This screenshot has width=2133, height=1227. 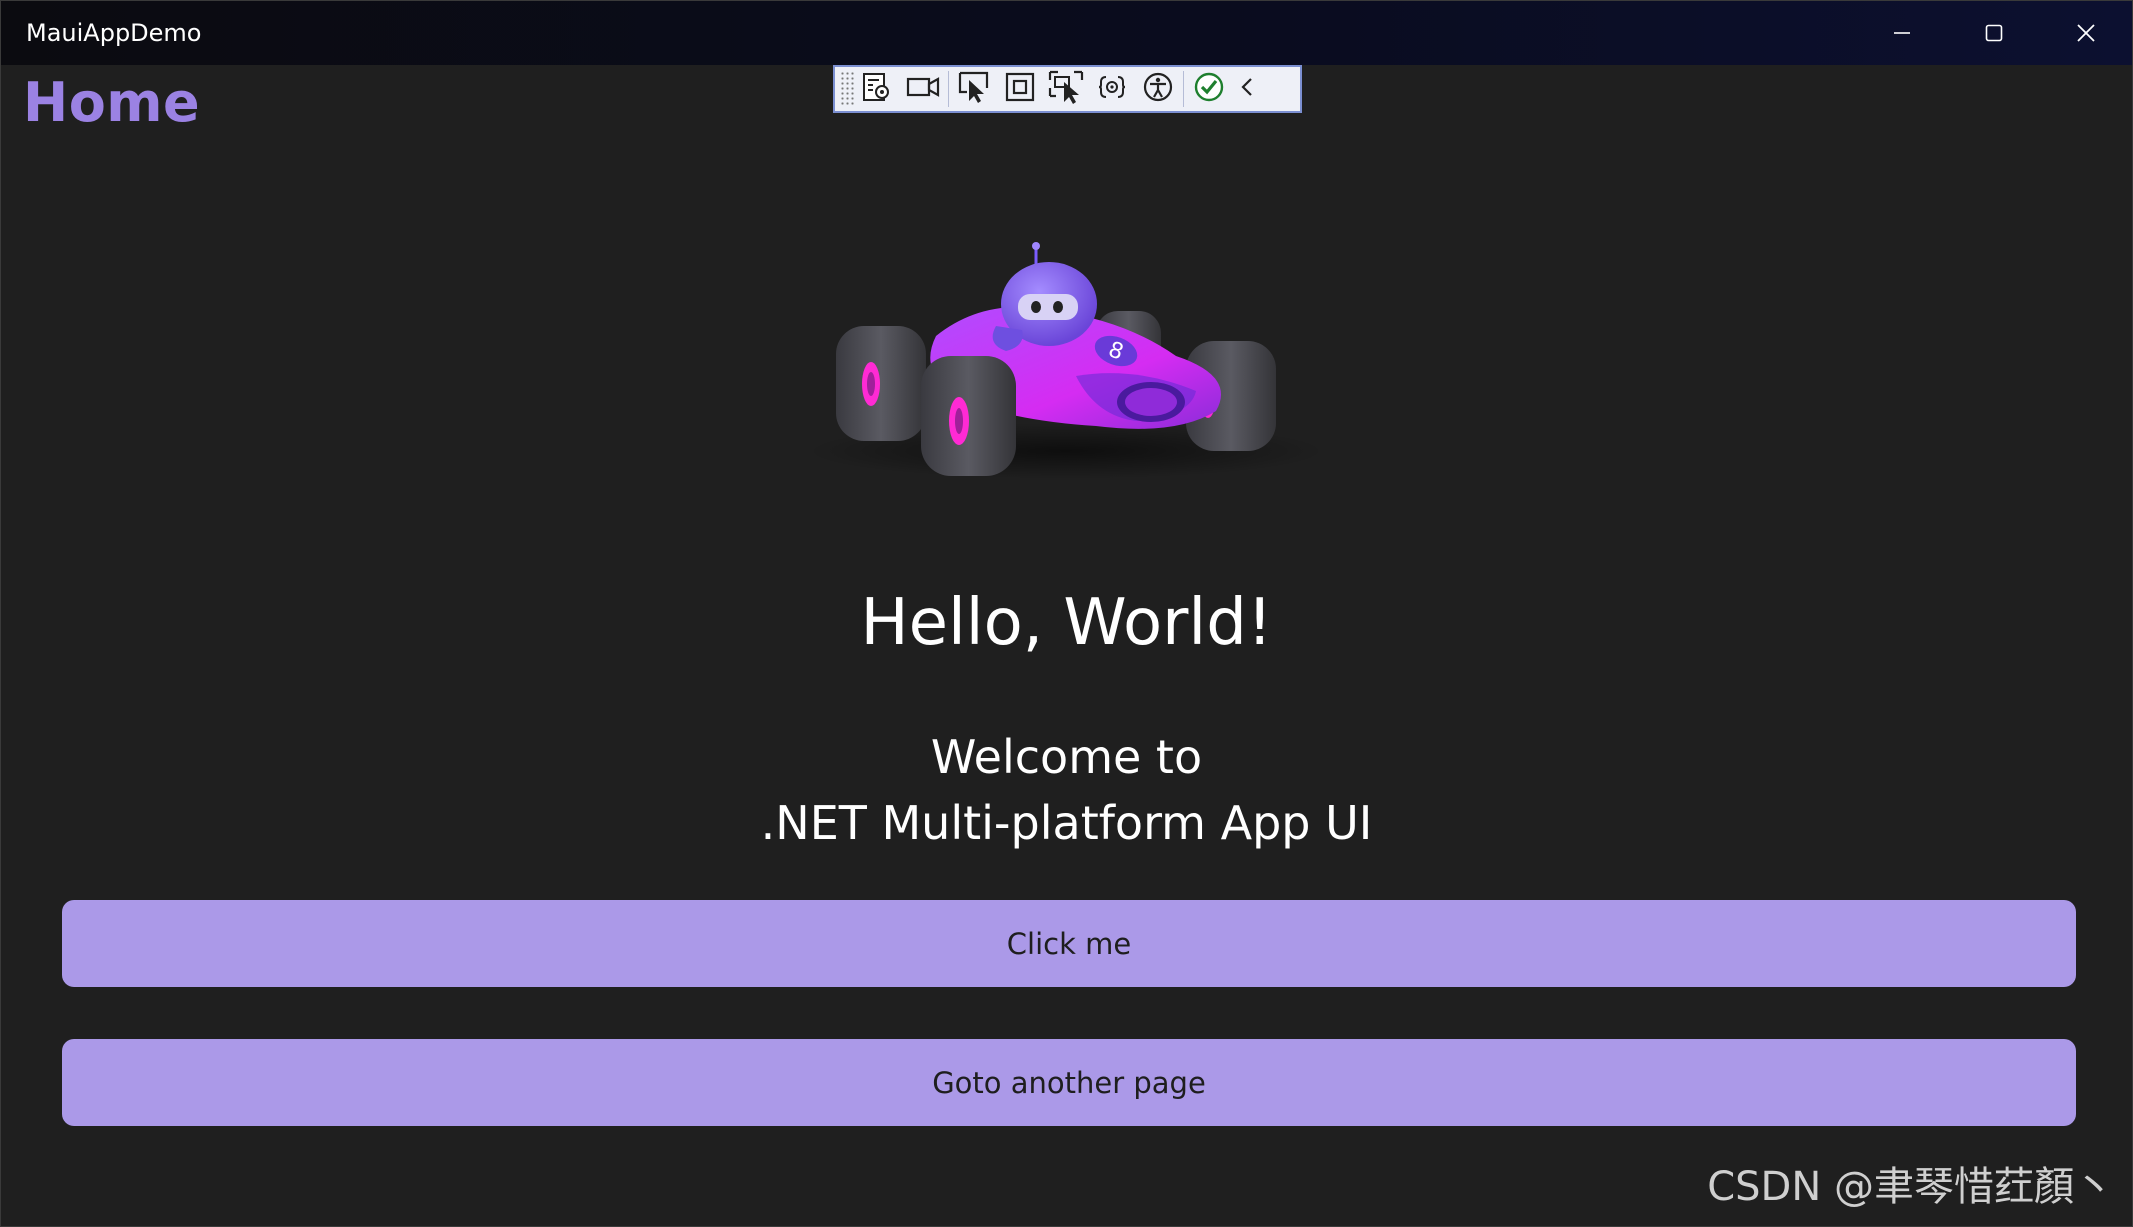 What do you see at coordinates (112, 102) in the screenshot?
I see `page-title: Home` at bounding box center [112, 102].